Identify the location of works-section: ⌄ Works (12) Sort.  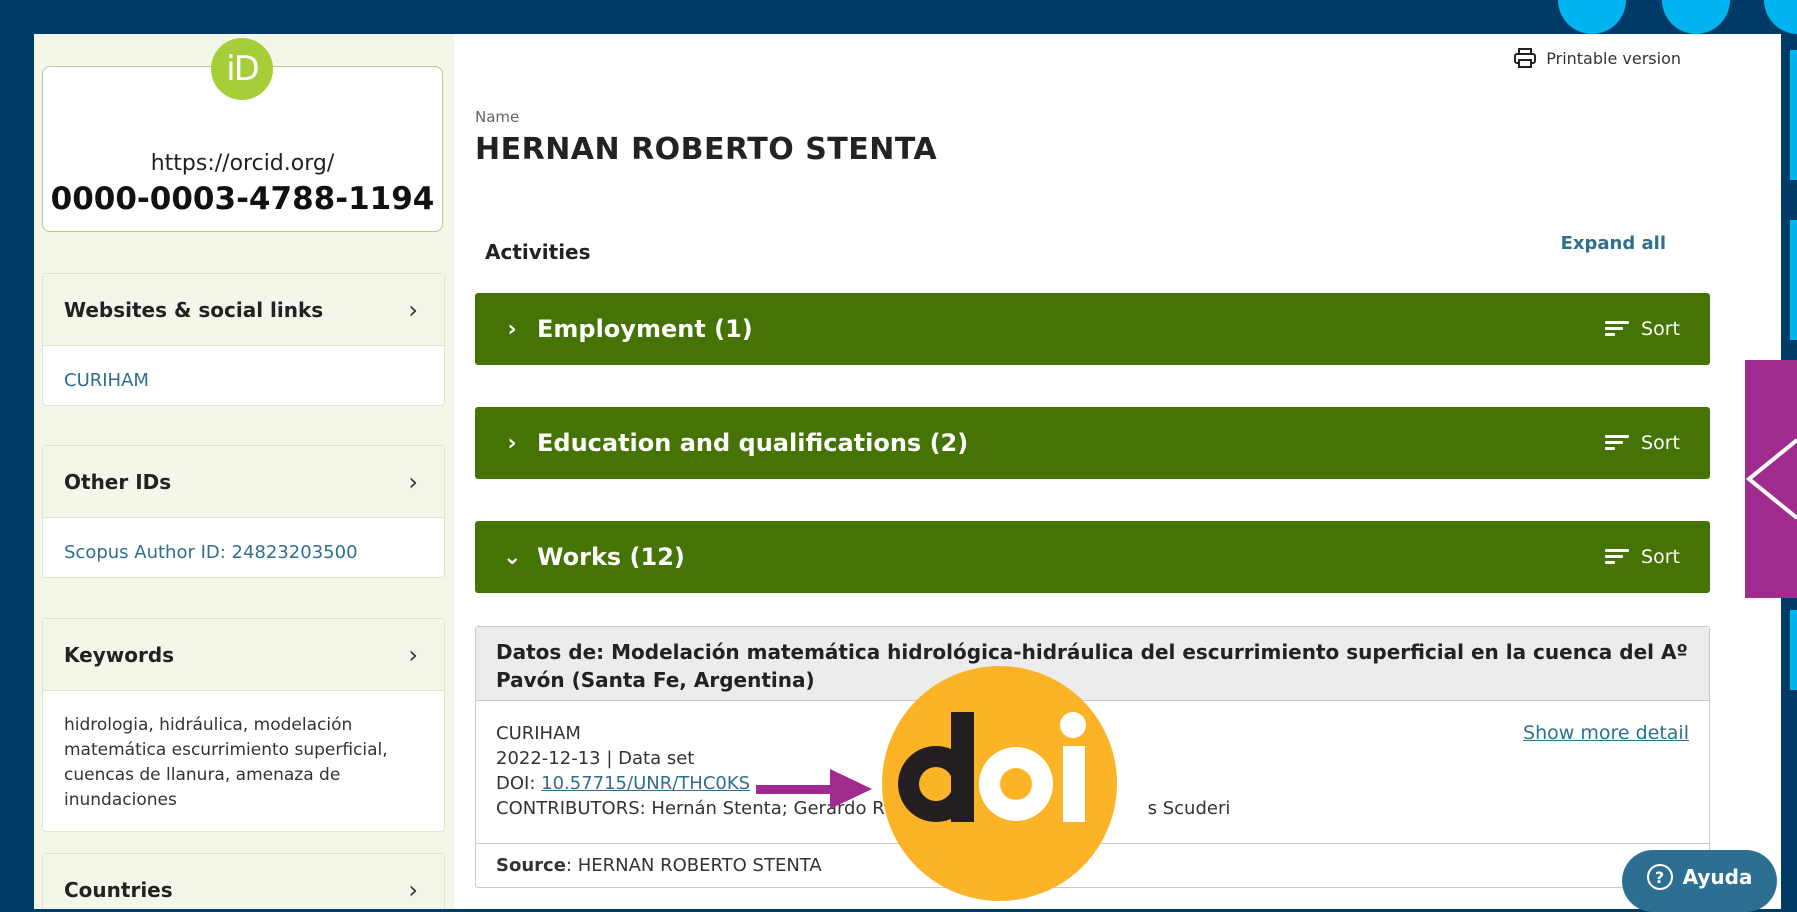
(1092, 557).